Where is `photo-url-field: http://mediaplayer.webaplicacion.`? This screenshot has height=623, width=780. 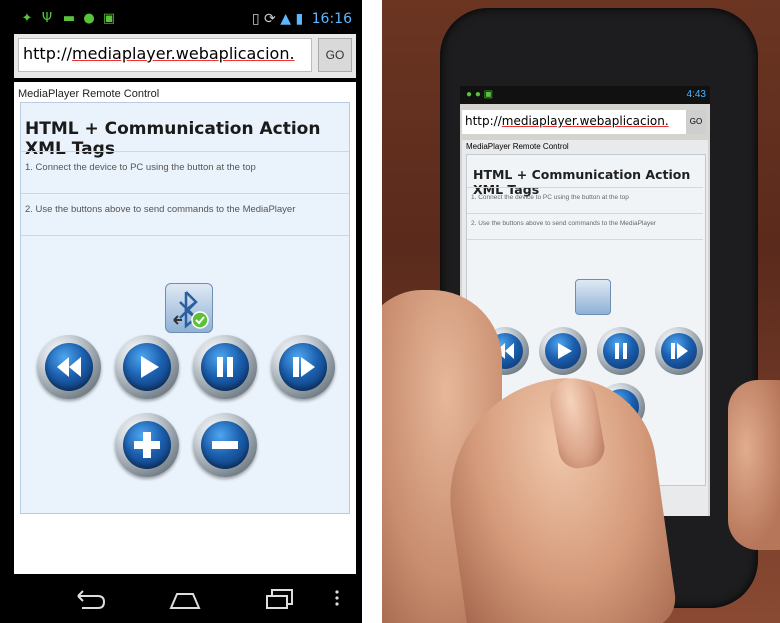
photo-url-field: http://mediaplayer.webaplicacion. is located at coordinates (574, 122).